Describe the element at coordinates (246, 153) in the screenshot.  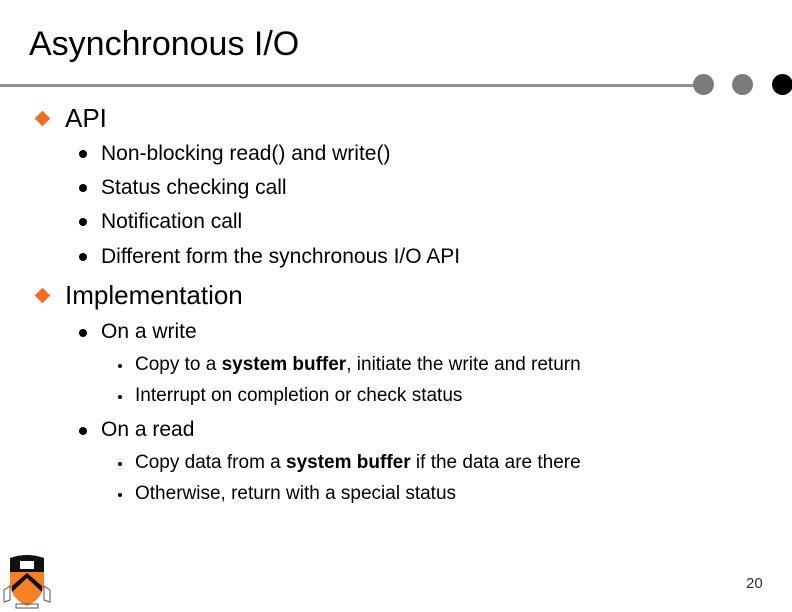
I see `list-item: Non-blocking read() and write()` at that location.